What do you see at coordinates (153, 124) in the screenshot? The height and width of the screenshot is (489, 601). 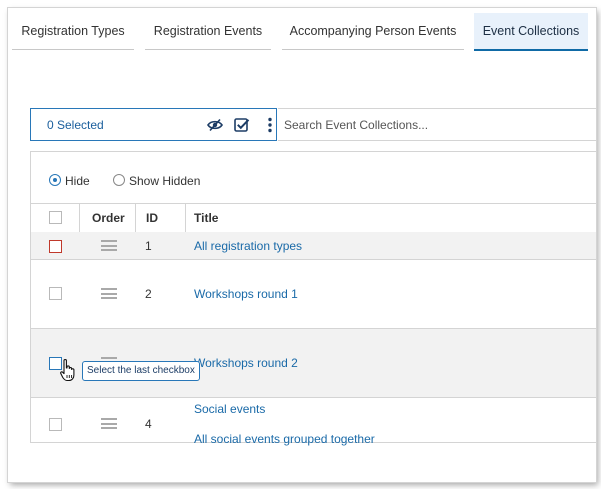 I see `selection-toolbar: 0 Selected` at bounding box center [153, 124].